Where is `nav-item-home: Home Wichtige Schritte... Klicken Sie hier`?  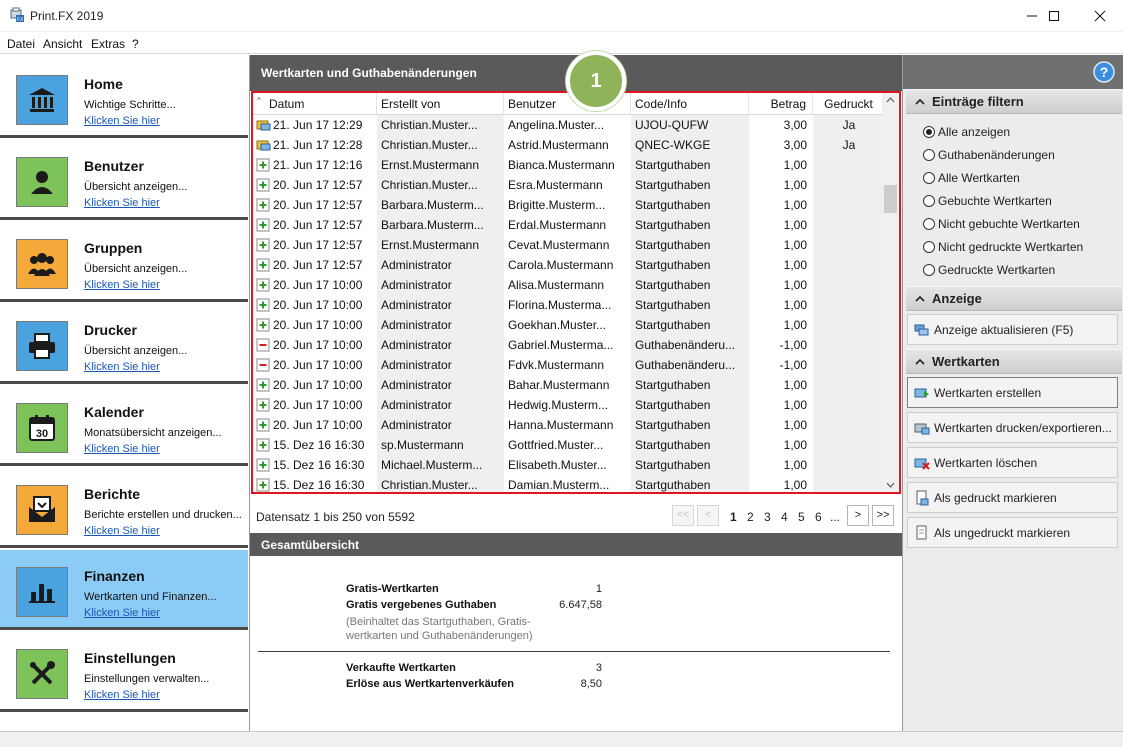
nav-item-home: Home Wichtige Schritte... Klicken Sie hier is located at coordinates (124, 98).